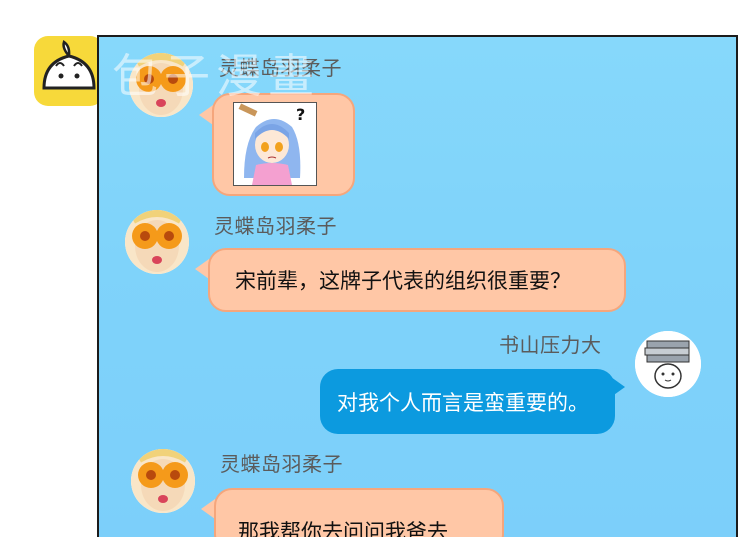 Image resolution: width=750 pixels, height=537 pixels. What do you see at coordinates (275, 144) in the screenshot?
I see `confused-anime-girl-sticker: ?` at bounding box center [275, 144].